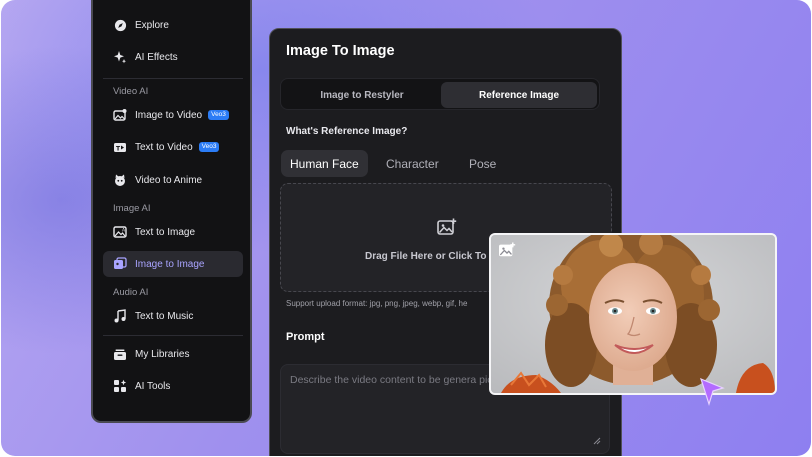  Describe the element at coordinates (131, 292) in the screenshot. I see `section-label-audio: Audio AI` at that location.